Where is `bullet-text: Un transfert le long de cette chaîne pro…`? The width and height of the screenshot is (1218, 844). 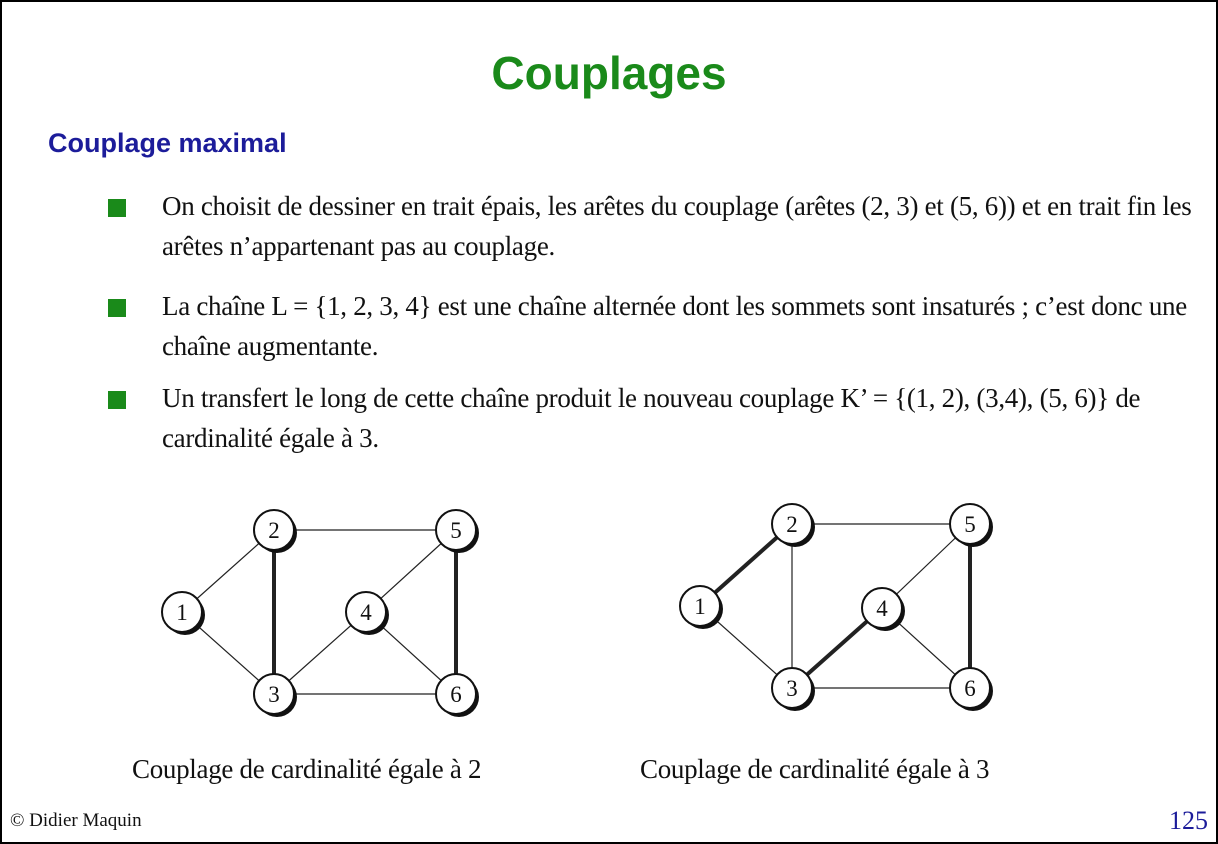 bullet-text: Un transfert le long de cette chaîne pro… is located at coordinates (651, 418).